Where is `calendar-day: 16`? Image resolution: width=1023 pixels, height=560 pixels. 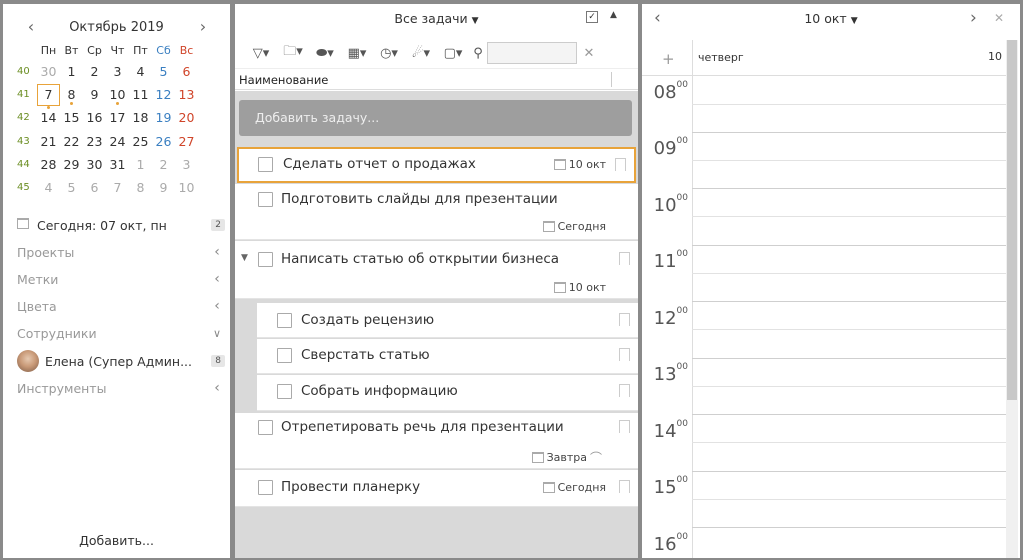
calendar-day: 16 is located at coordinates (94, 117).